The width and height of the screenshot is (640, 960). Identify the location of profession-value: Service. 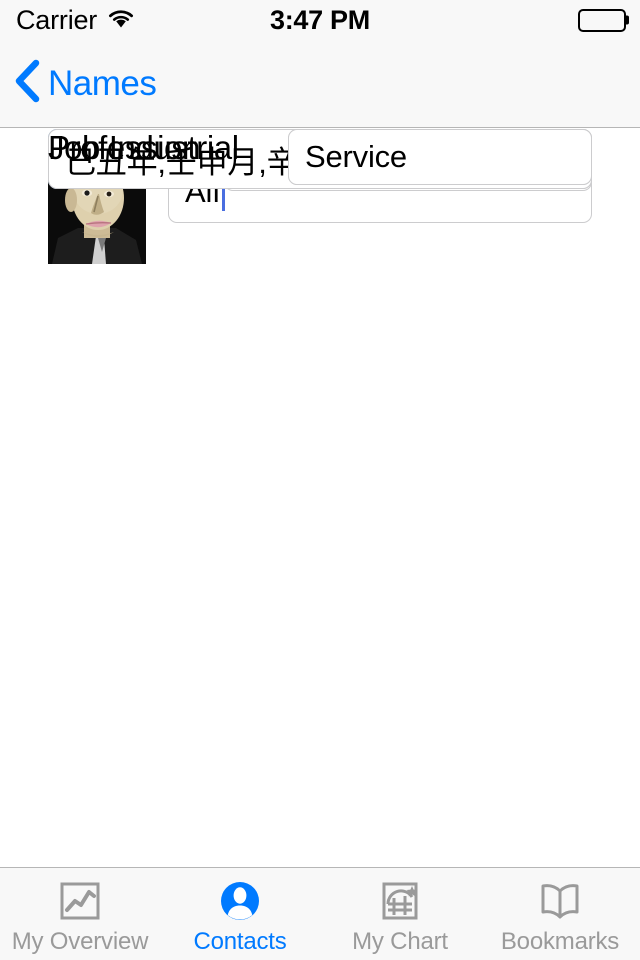
(356, 156).